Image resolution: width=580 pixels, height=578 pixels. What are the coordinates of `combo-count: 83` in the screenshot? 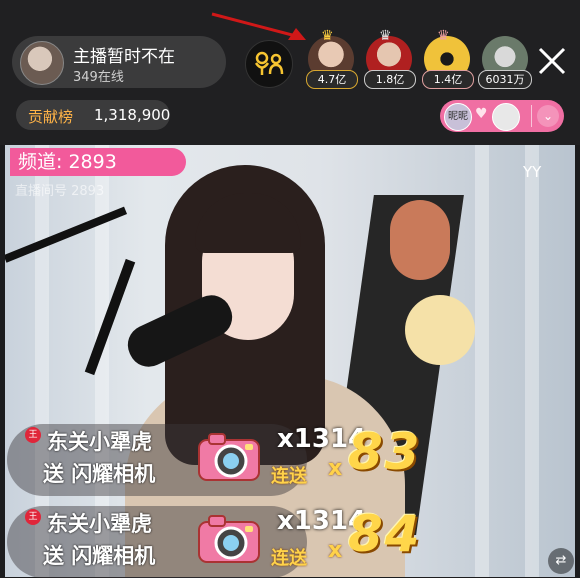 It's located at (385, 452).